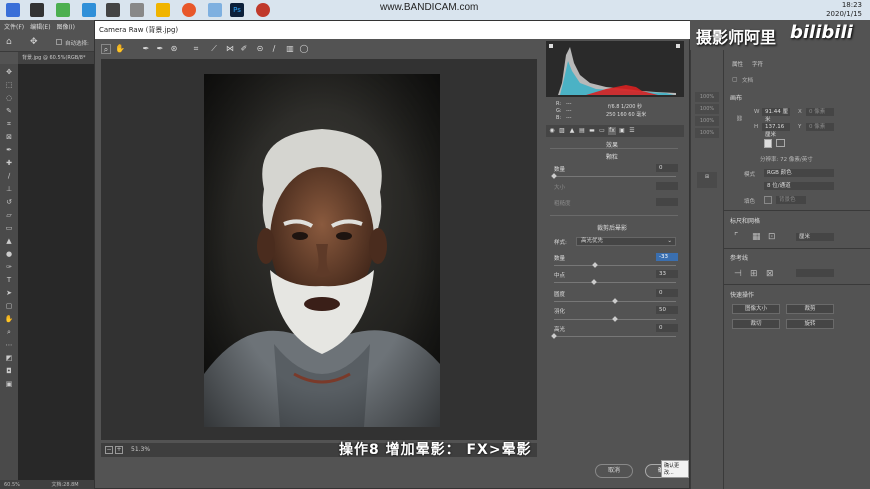  I want to click on vignette-amount-slider, so click(615, 265).